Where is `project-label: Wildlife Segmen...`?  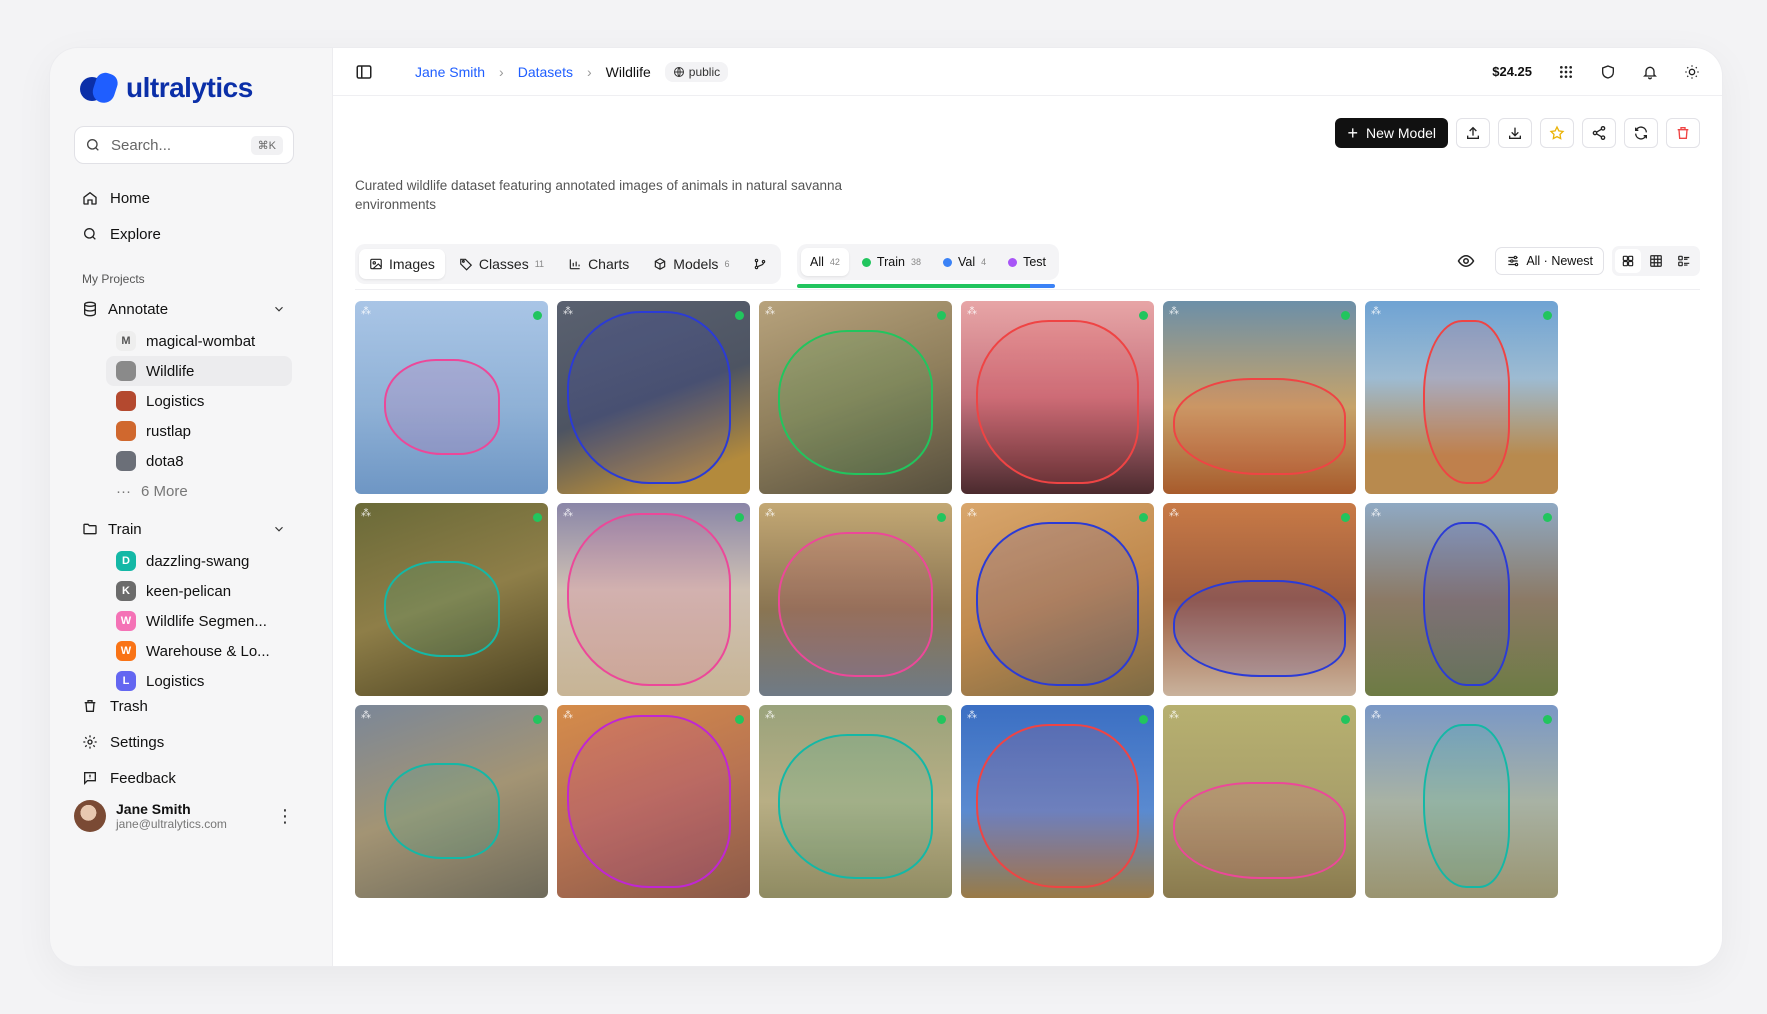 project-label: Wildlife Segmen... is located at coordinates (206, 621).